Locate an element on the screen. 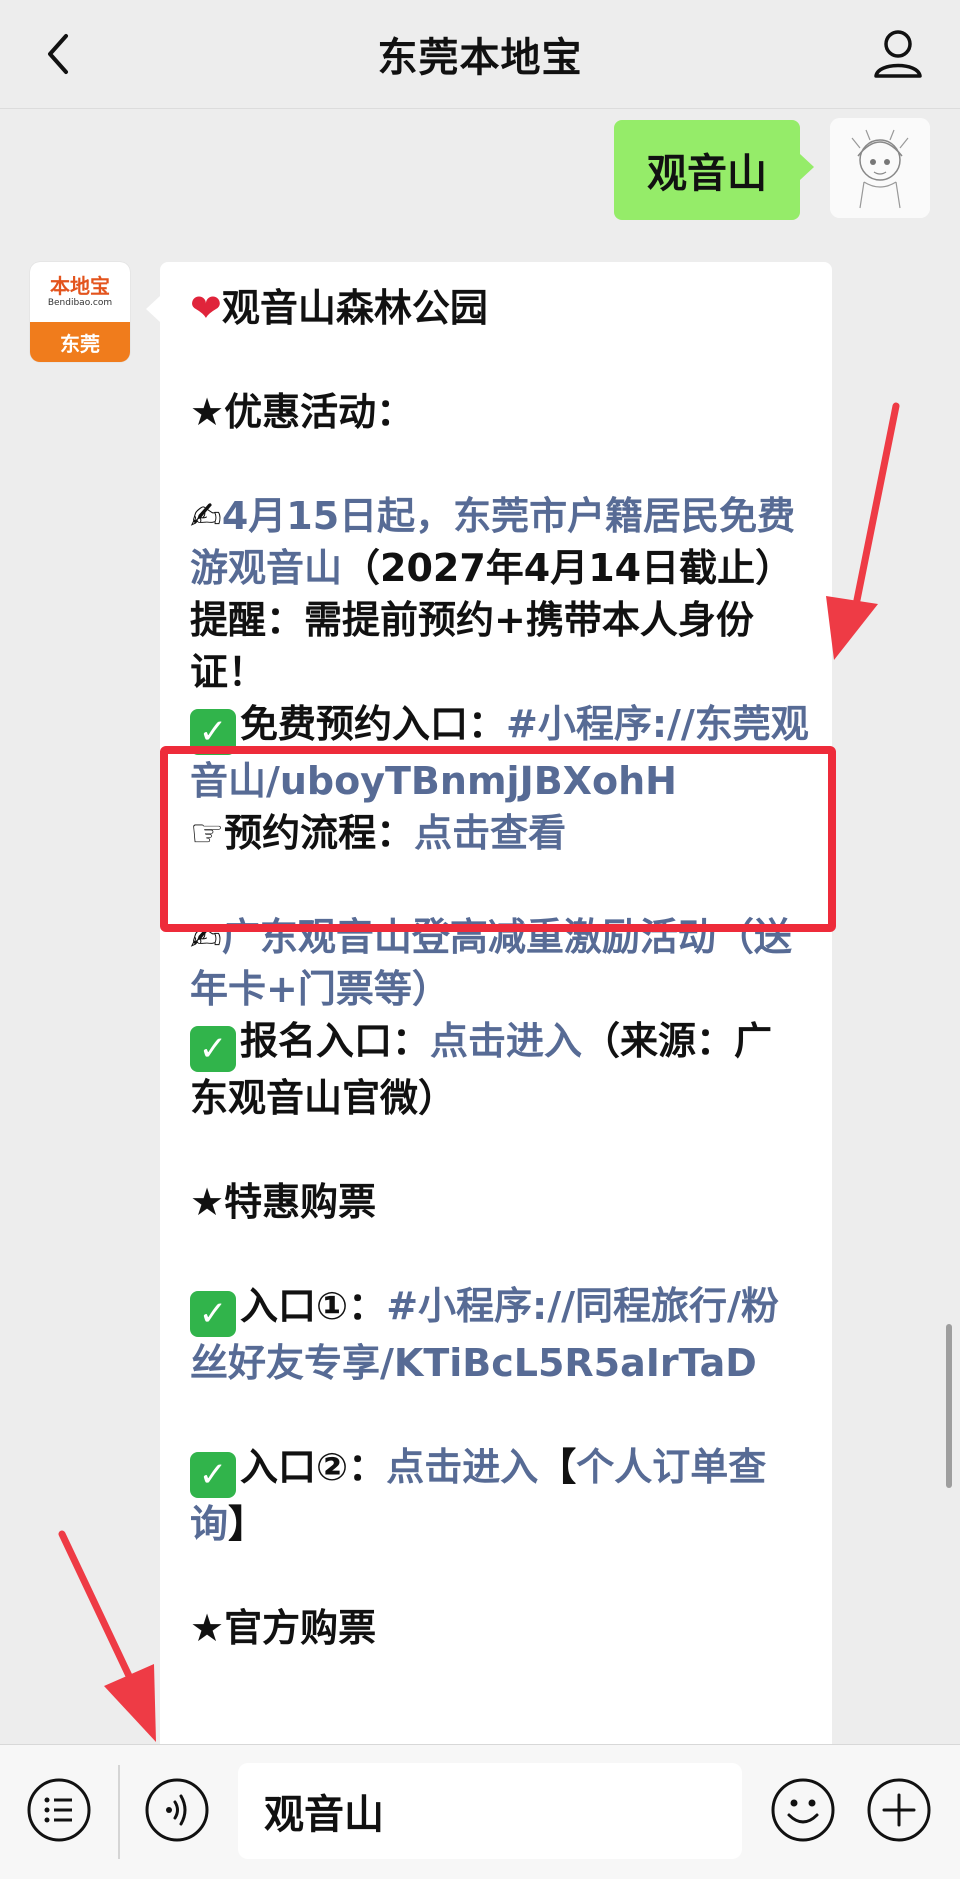 The image size is (960, 1879). message-input-value: 观音山 is located at coordinates (324, 1815).